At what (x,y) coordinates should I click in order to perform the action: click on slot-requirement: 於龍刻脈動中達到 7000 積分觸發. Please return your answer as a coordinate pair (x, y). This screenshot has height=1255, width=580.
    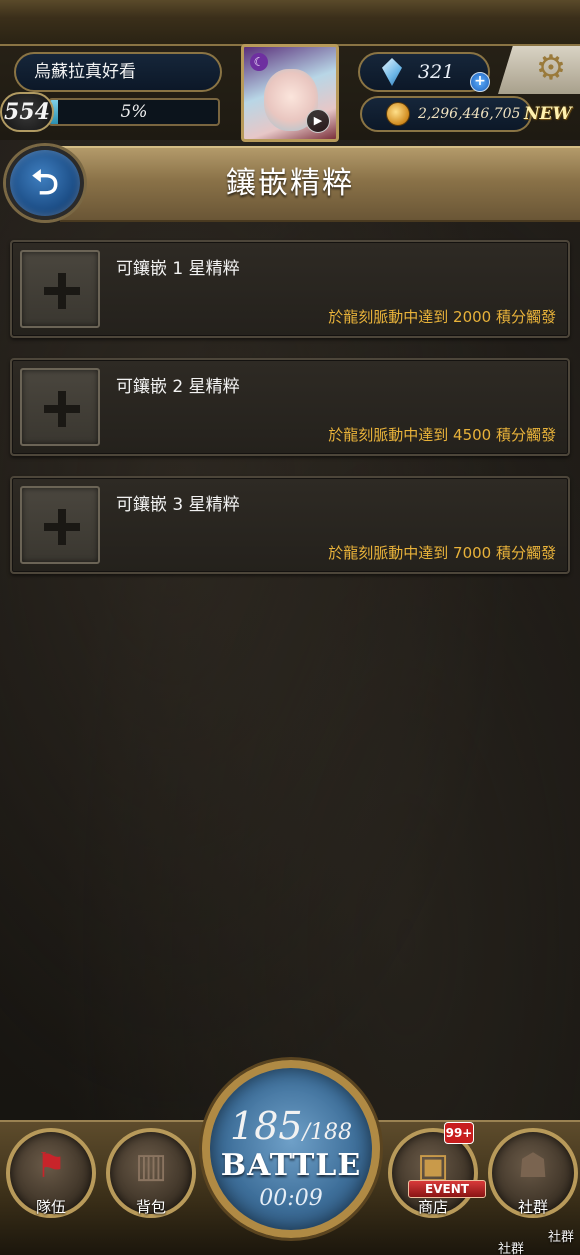
    Looking at the image, I should click on (442, 553).